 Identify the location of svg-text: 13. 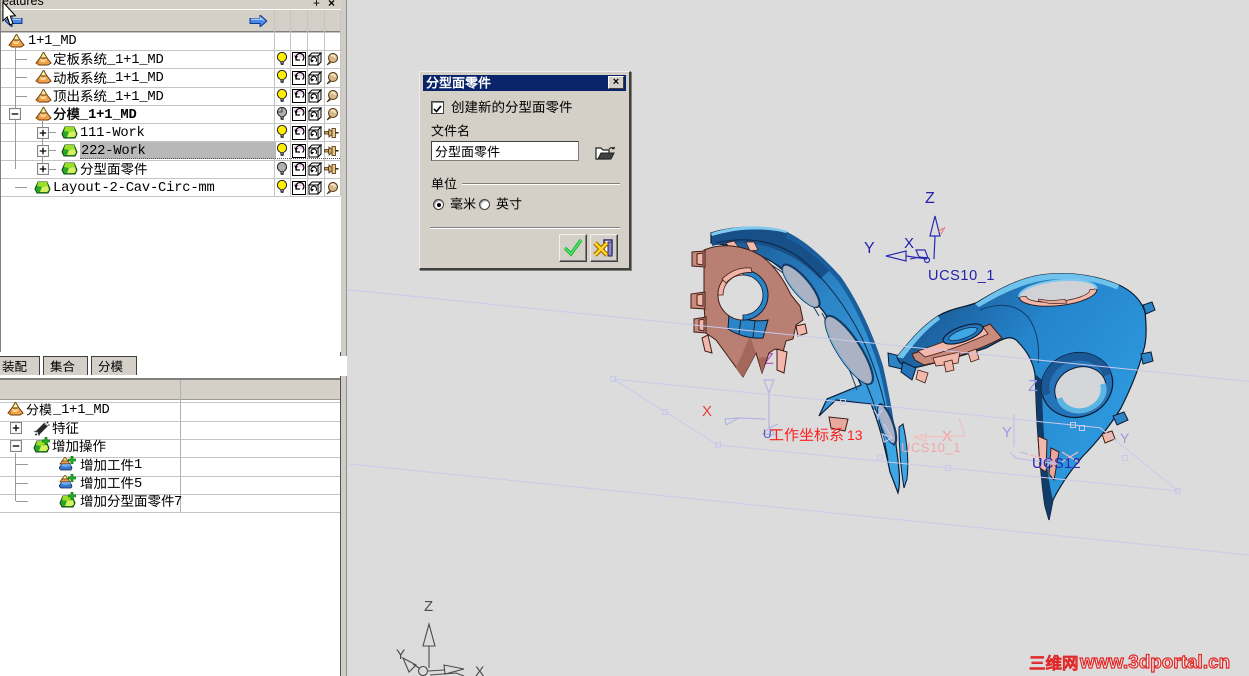
(855, 435).